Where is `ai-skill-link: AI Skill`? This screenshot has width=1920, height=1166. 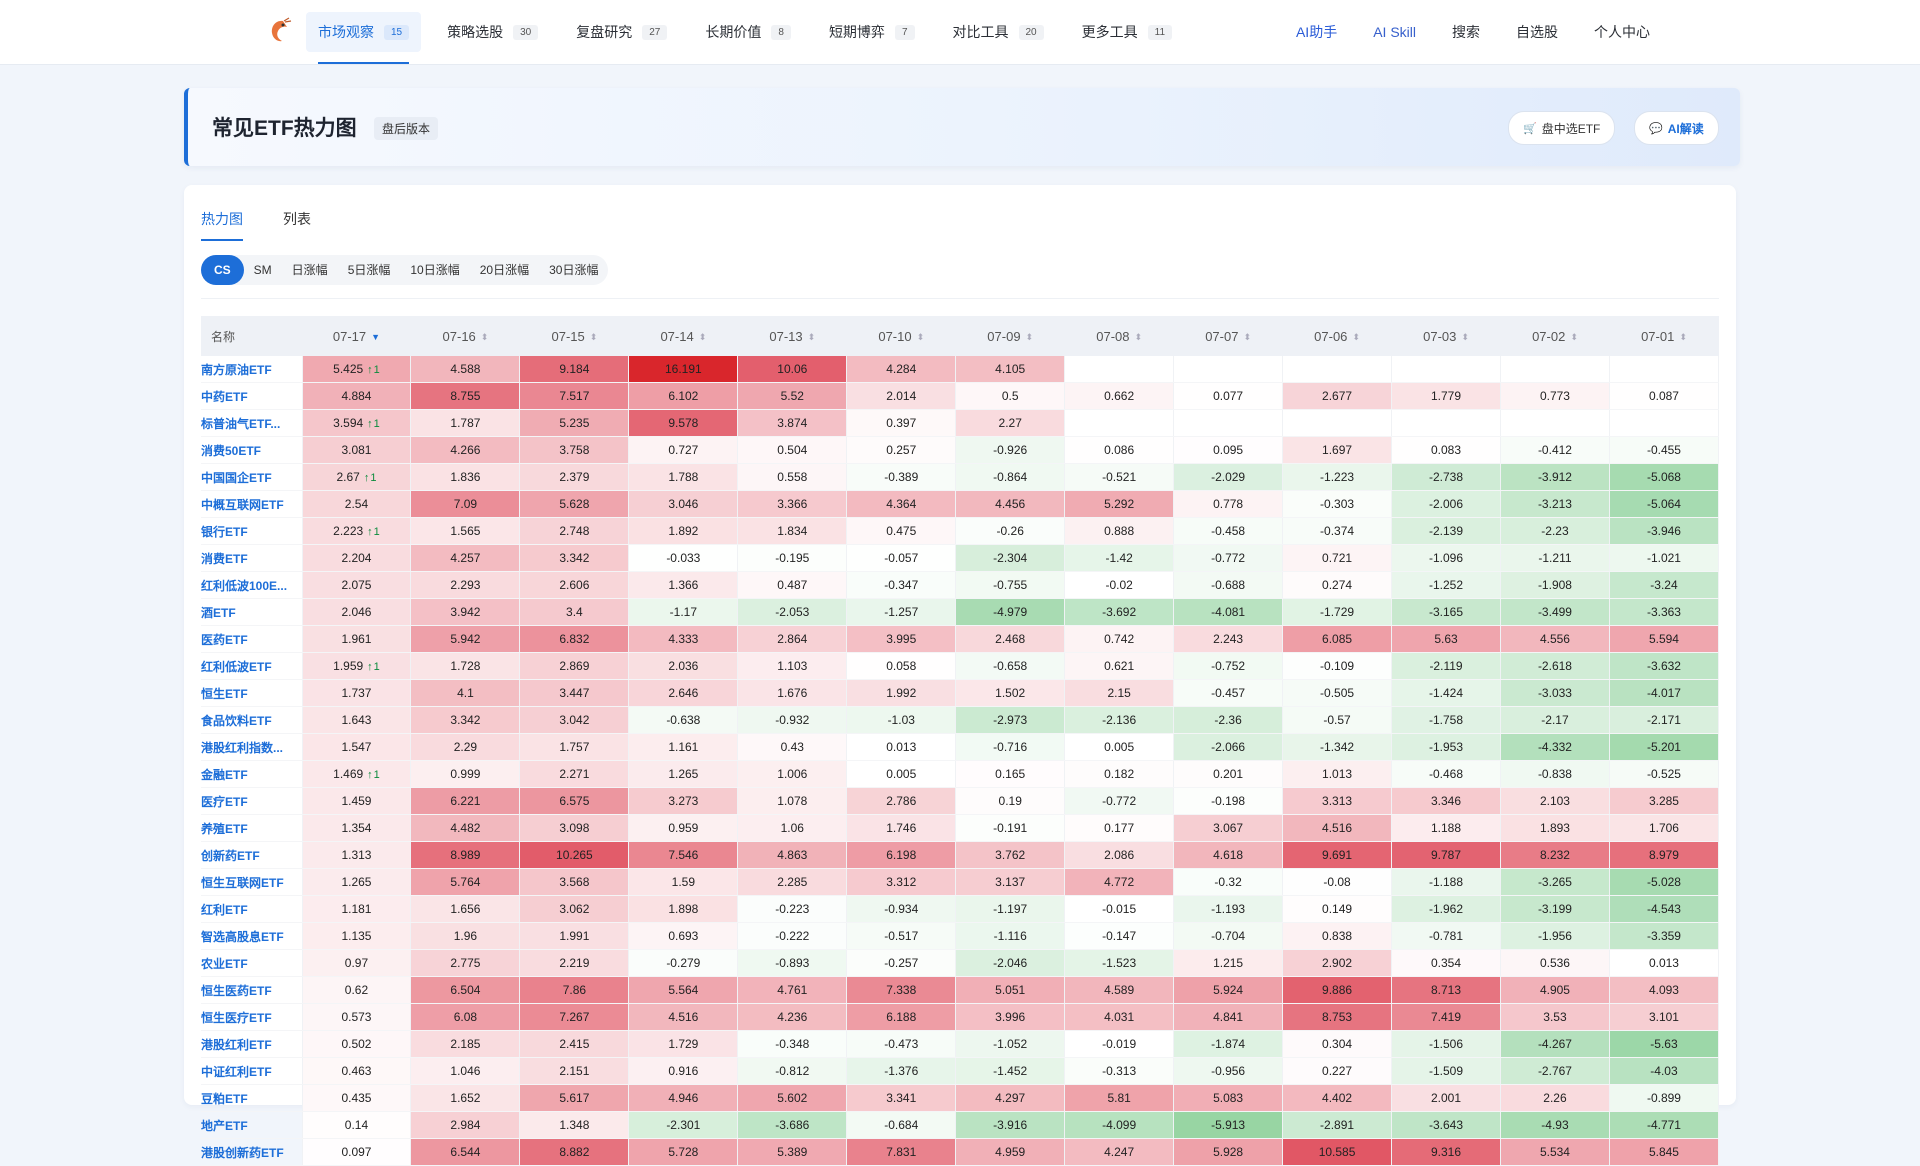
ai-skill-link: AI Skill is located at coordinates (1394, 32).